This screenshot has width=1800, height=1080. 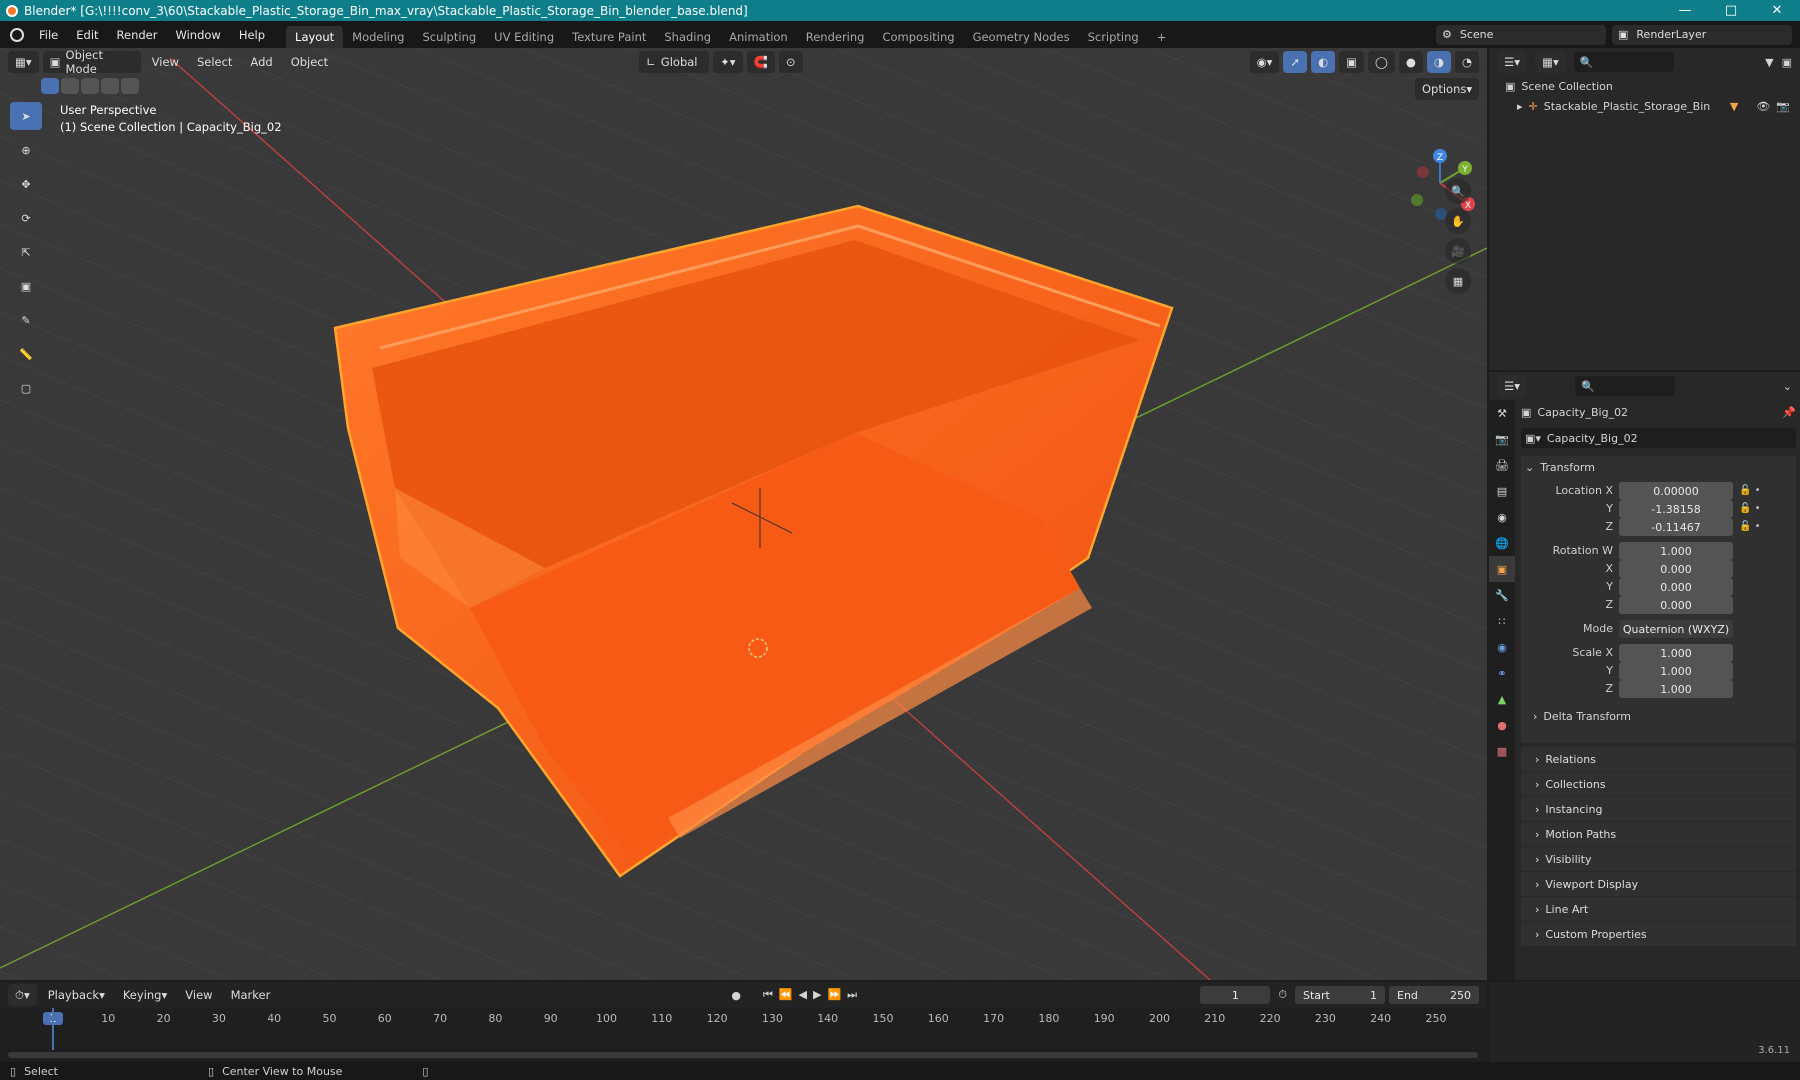 I want to click on new-collection-icon: ▣, so click(x=1787, y=62).